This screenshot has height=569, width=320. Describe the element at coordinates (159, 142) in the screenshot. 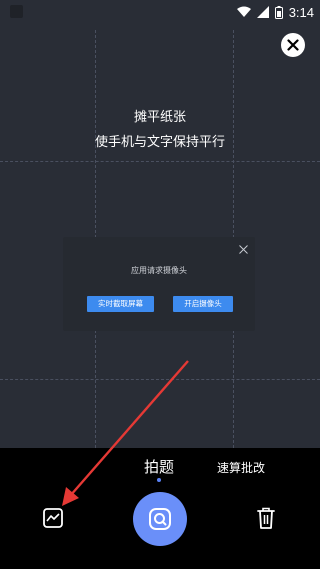

I see `hint-text-secondary: 使手机与文字保持平行` at that location.